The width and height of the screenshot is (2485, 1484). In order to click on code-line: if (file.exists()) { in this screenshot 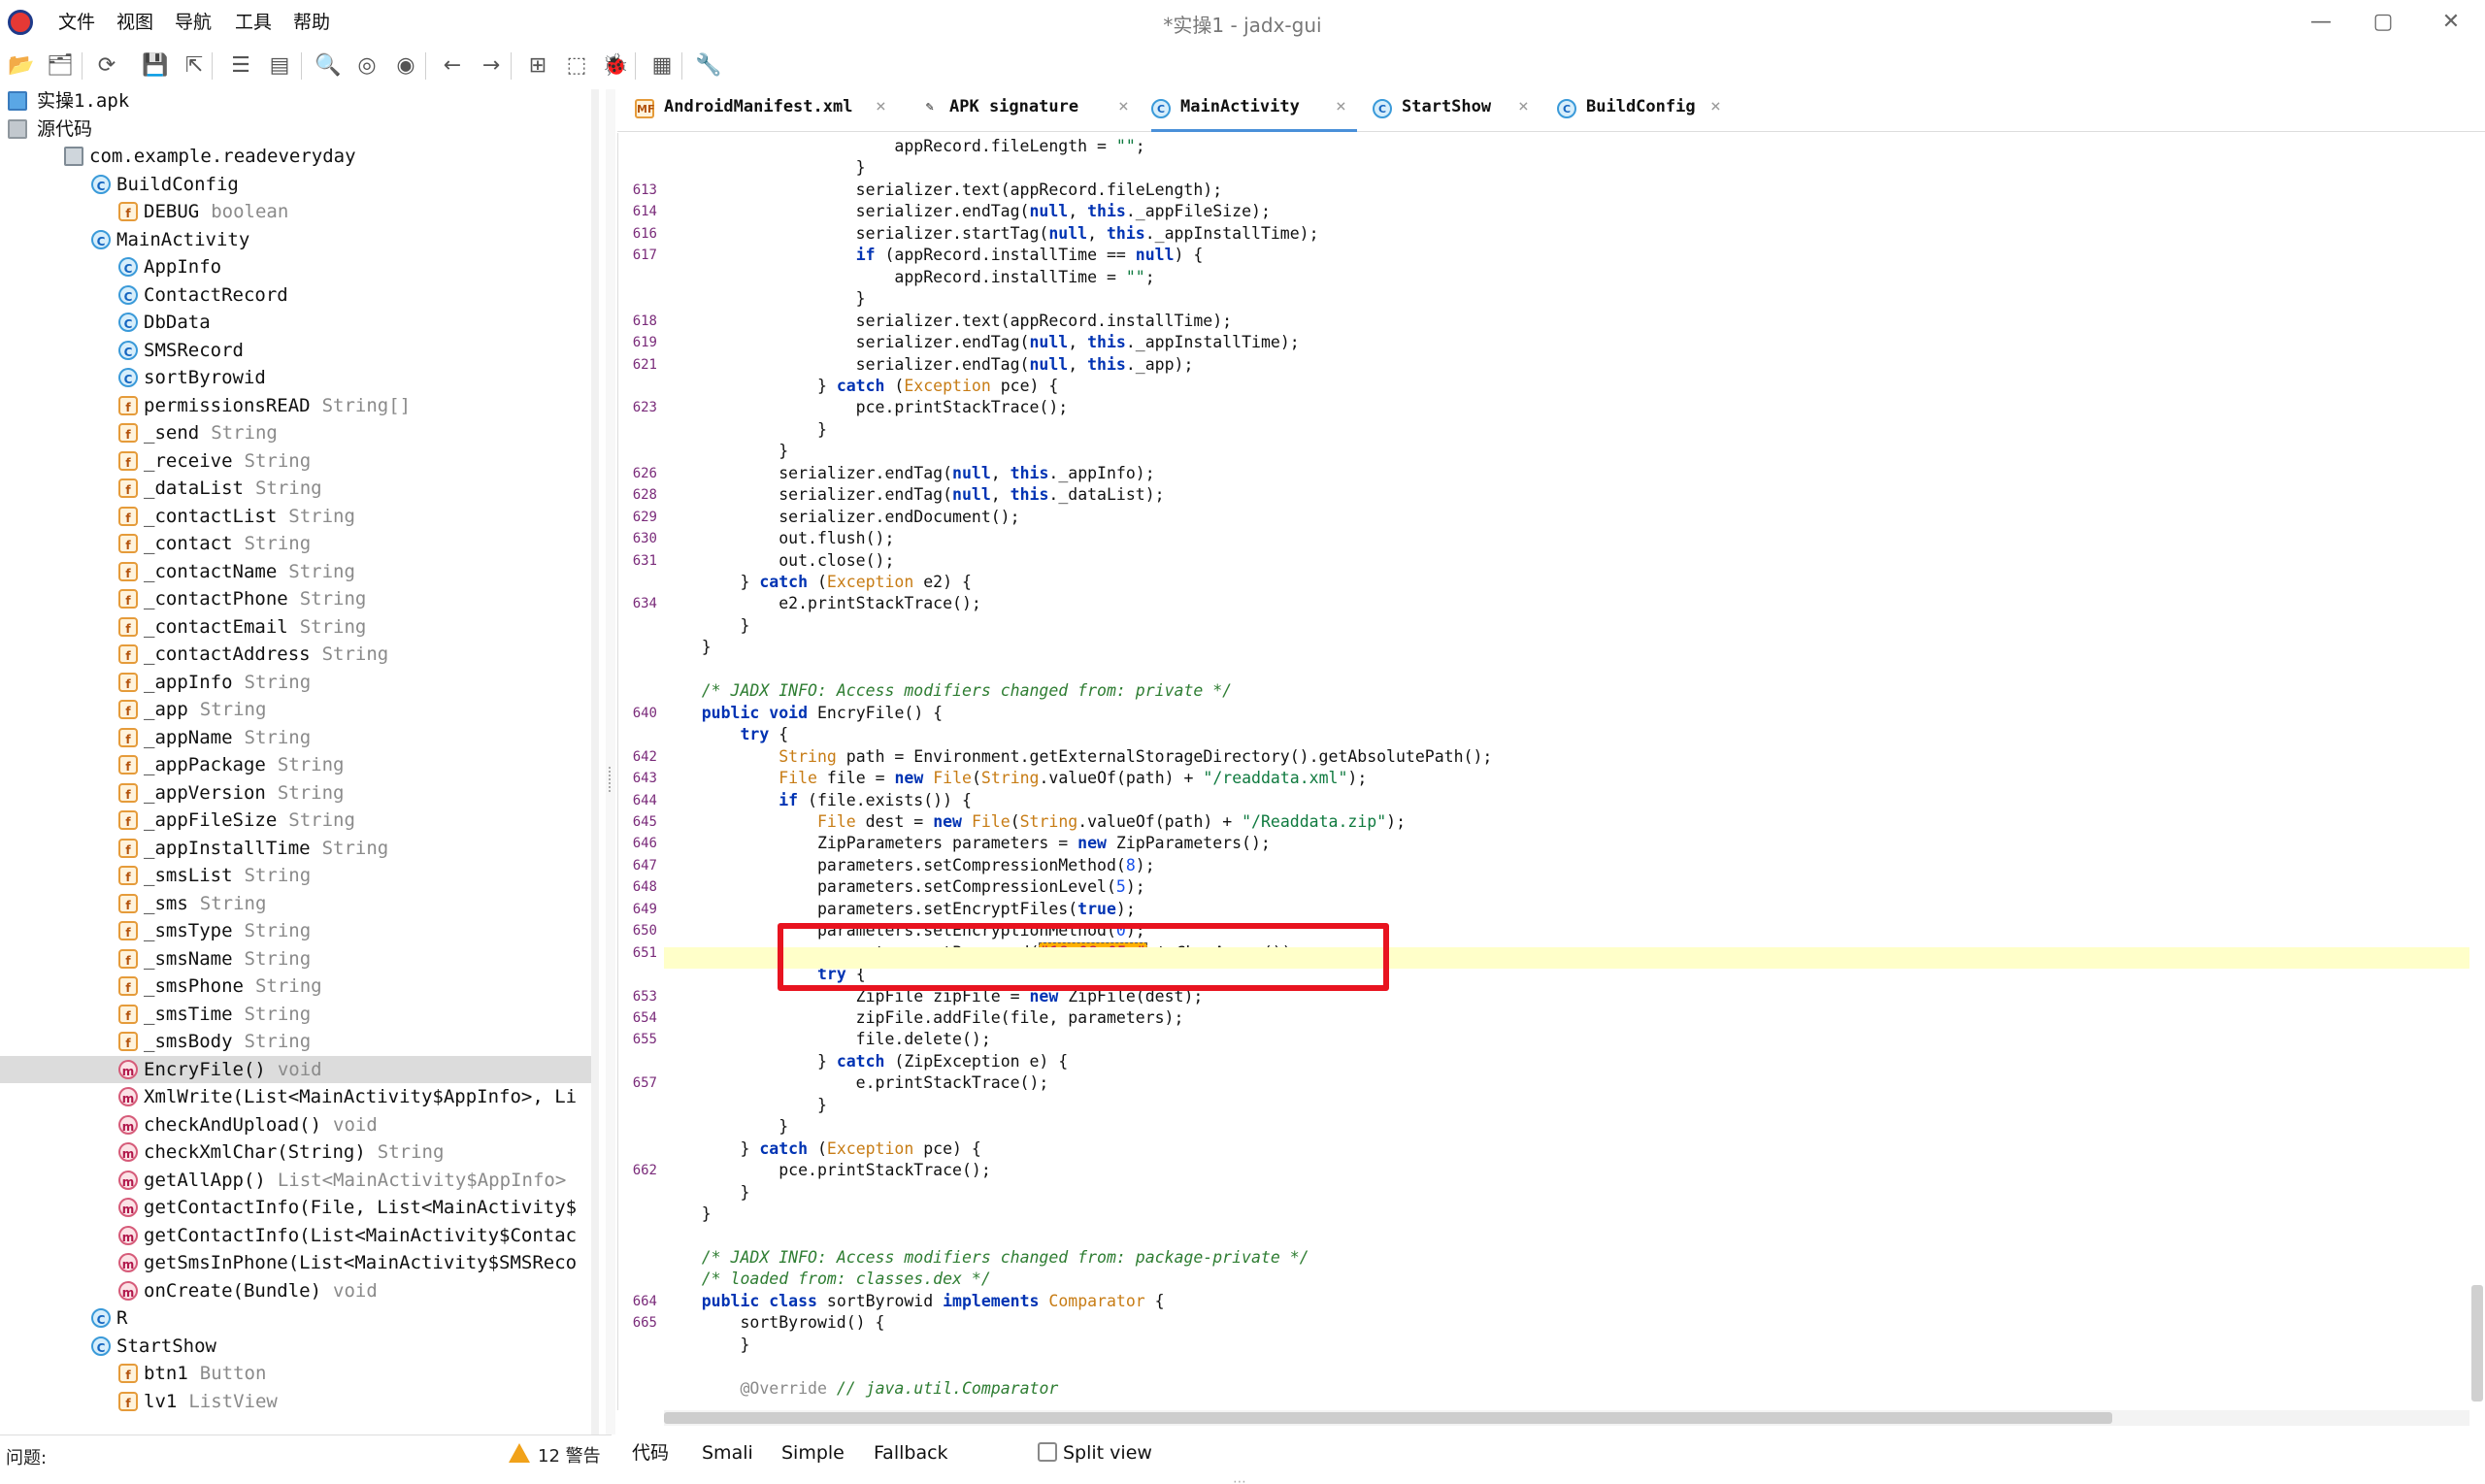, I will do `click(817, 800)`.